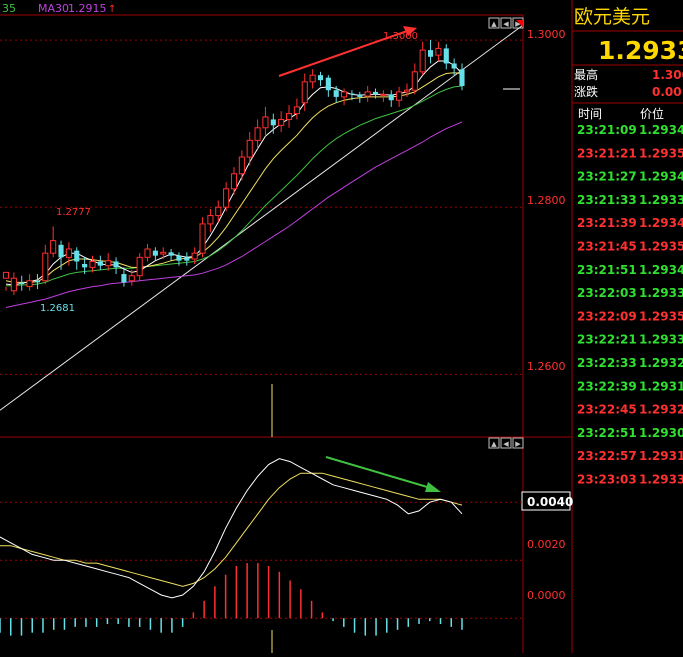 The image size is (683, 657). What do you see at coordinates (607, 410) in the screenshot?
I see `tick-time: 23:22:45` at bounding box center [607, 410].